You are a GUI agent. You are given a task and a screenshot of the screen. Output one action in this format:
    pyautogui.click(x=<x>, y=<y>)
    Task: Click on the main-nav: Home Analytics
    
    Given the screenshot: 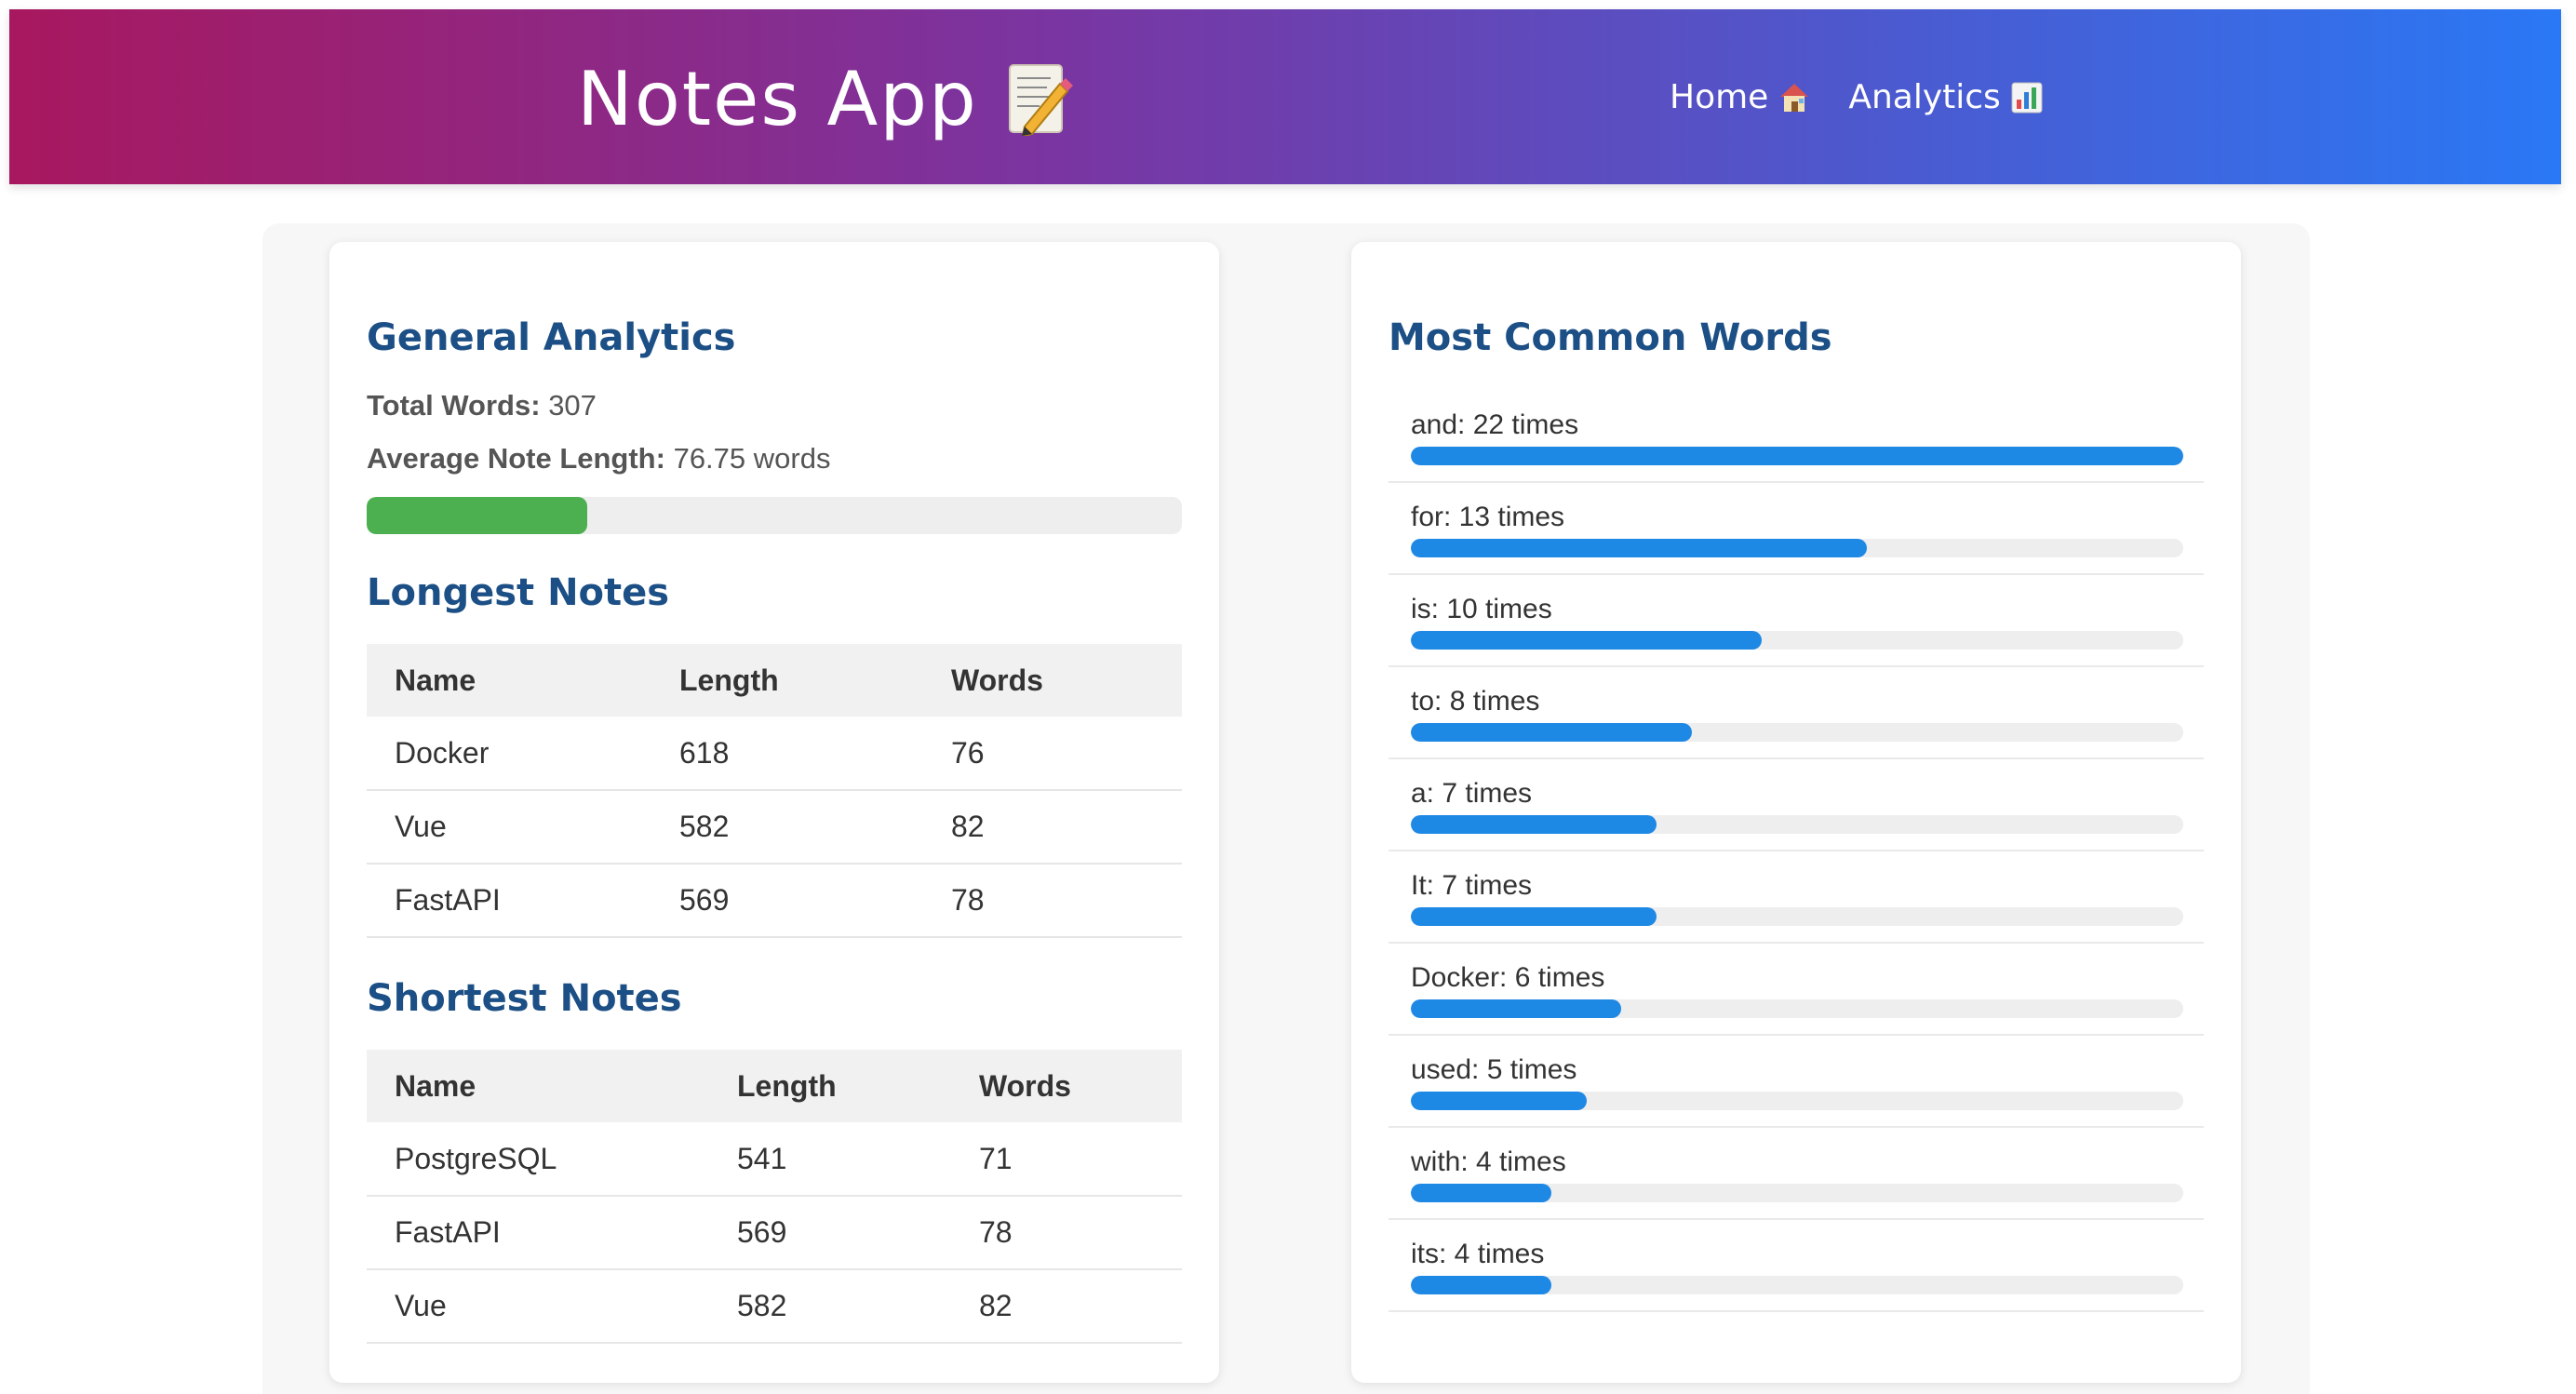 What is the action you would take?
    pyautogui.click(x=1857, y=97)
    